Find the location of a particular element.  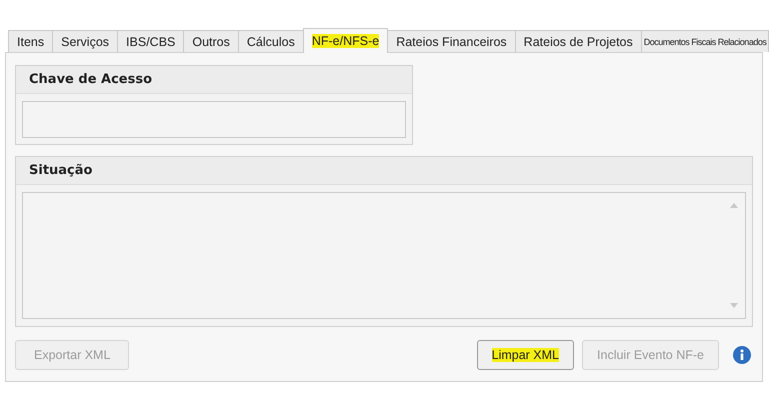

scroll-down-icon is located at coordinates (734, 305).